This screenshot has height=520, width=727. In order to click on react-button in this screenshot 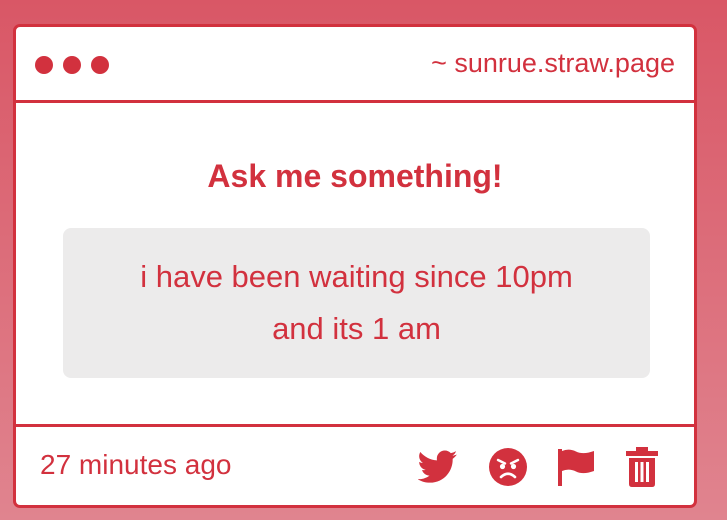, I will do `click(508, 467)`.